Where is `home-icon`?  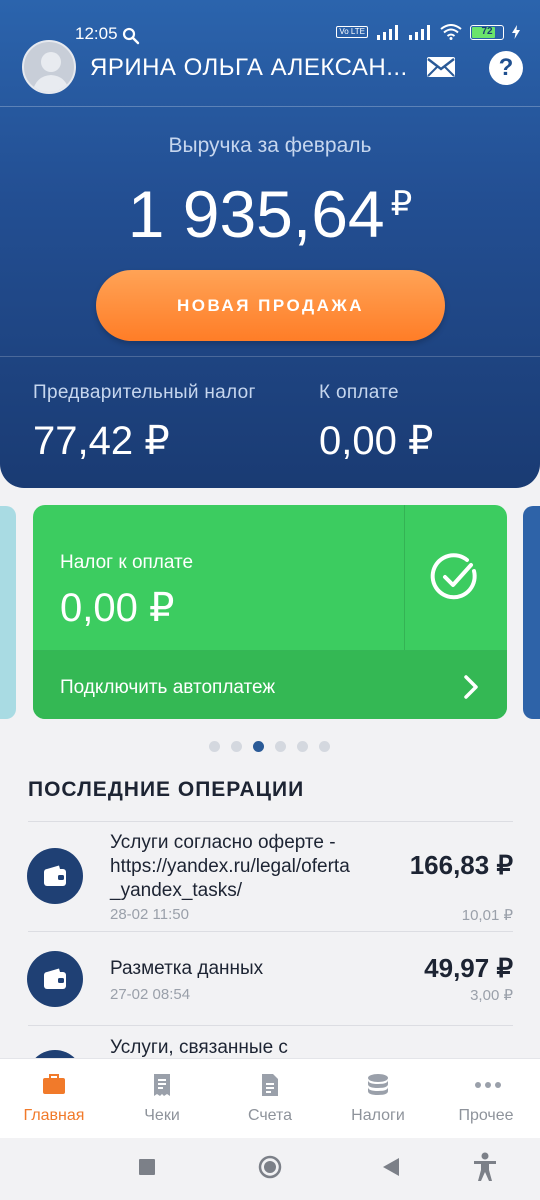 home-icon is located at coordinates (270, 1167).